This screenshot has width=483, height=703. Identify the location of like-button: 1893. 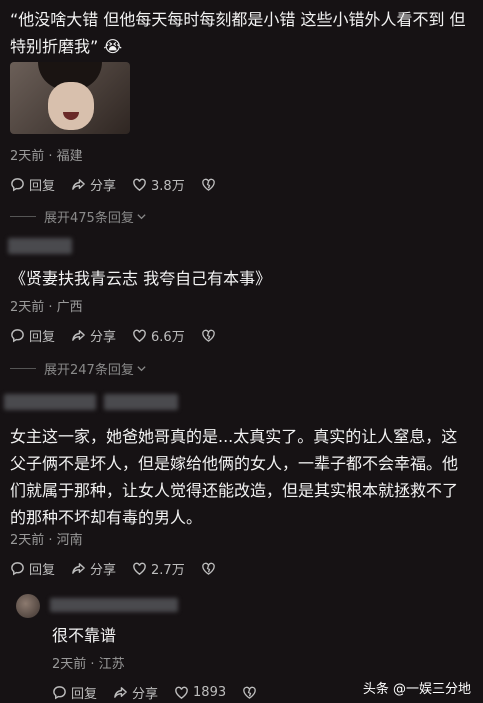
(200, 692).